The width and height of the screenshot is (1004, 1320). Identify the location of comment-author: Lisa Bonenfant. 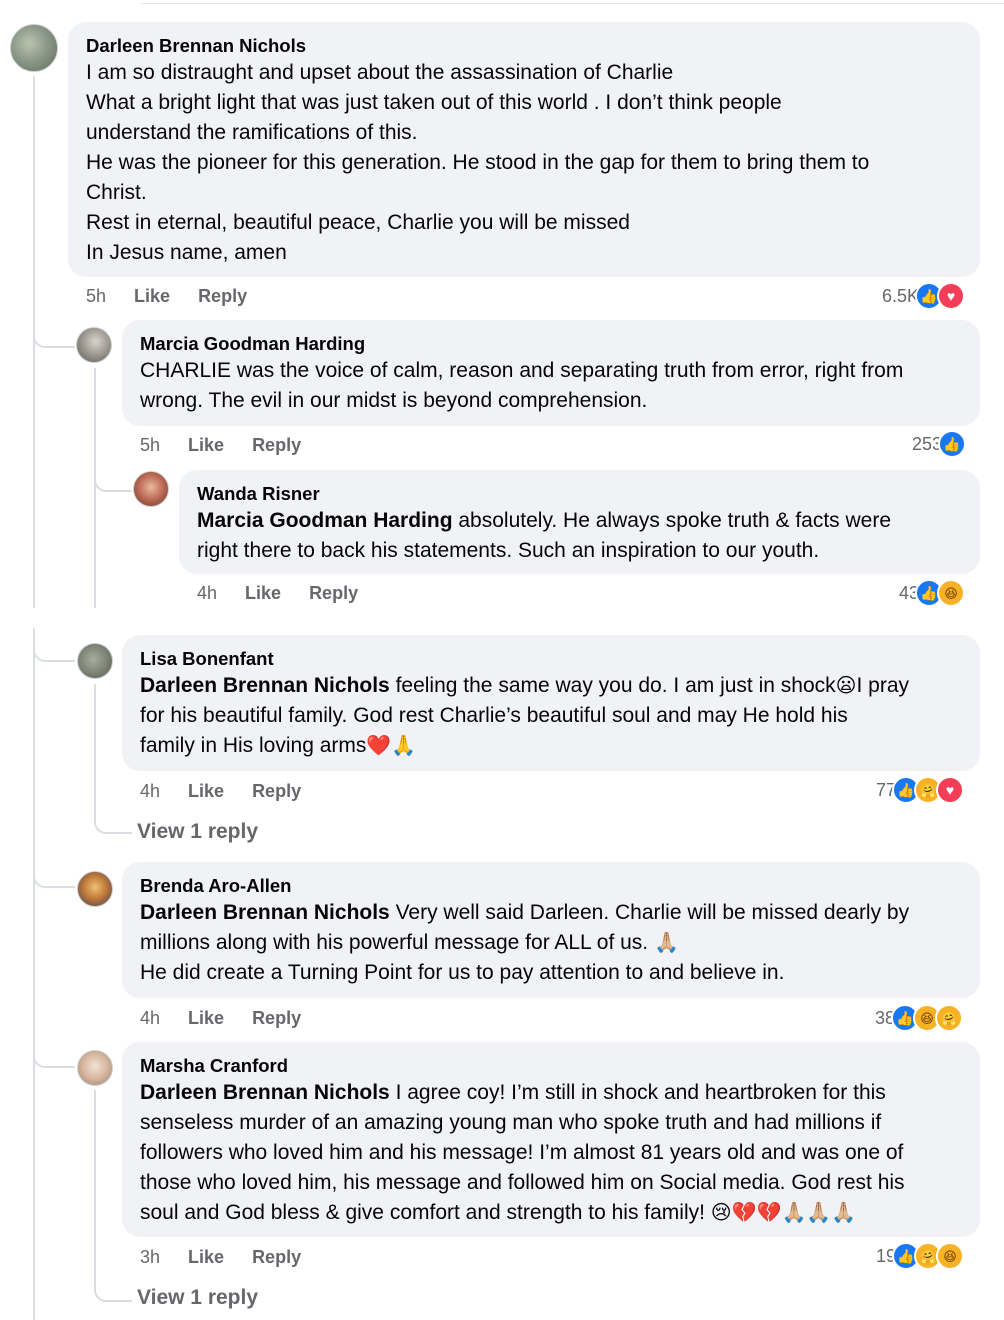
(551, 659).